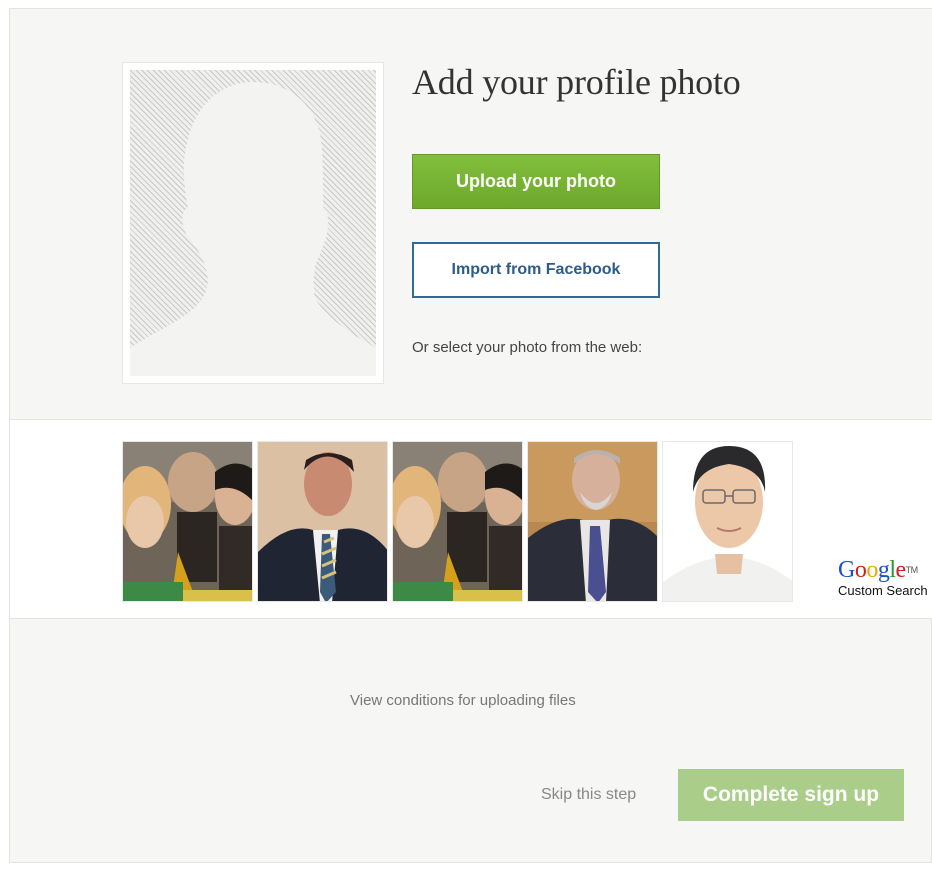  What do you see at coordinates (901, 570) in the screenshot?
I see `google-letter: e` at bounding box center [901, 570].